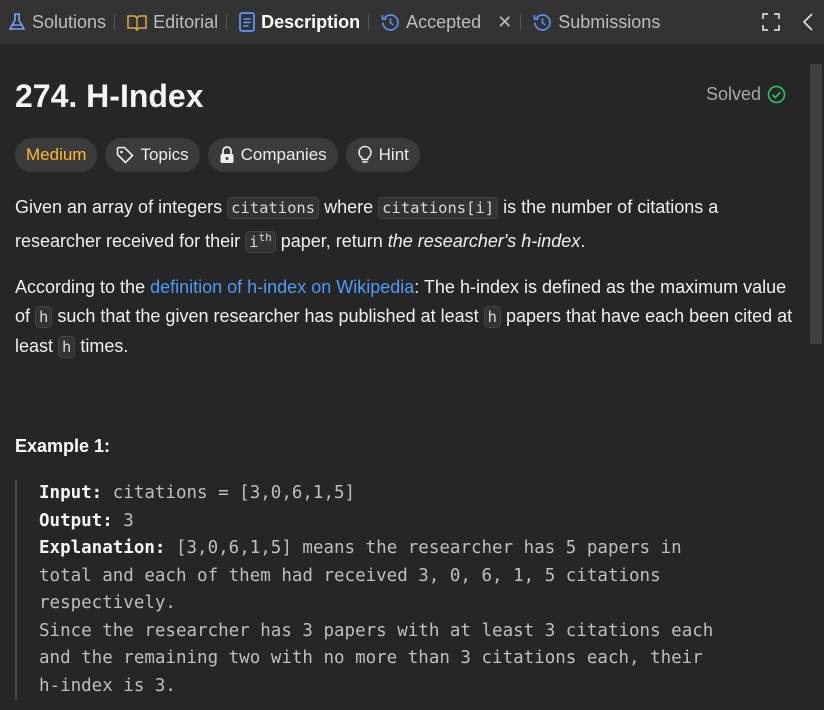 The height and width of the screenshot is (710, 824). I want to click on text: Given an array of integers, so click(121, 207).